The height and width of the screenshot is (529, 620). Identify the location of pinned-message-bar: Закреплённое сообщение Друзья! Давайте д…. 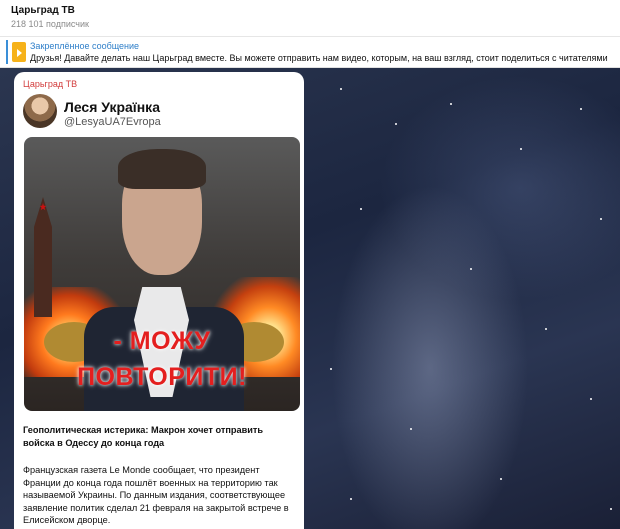
(310, 52).